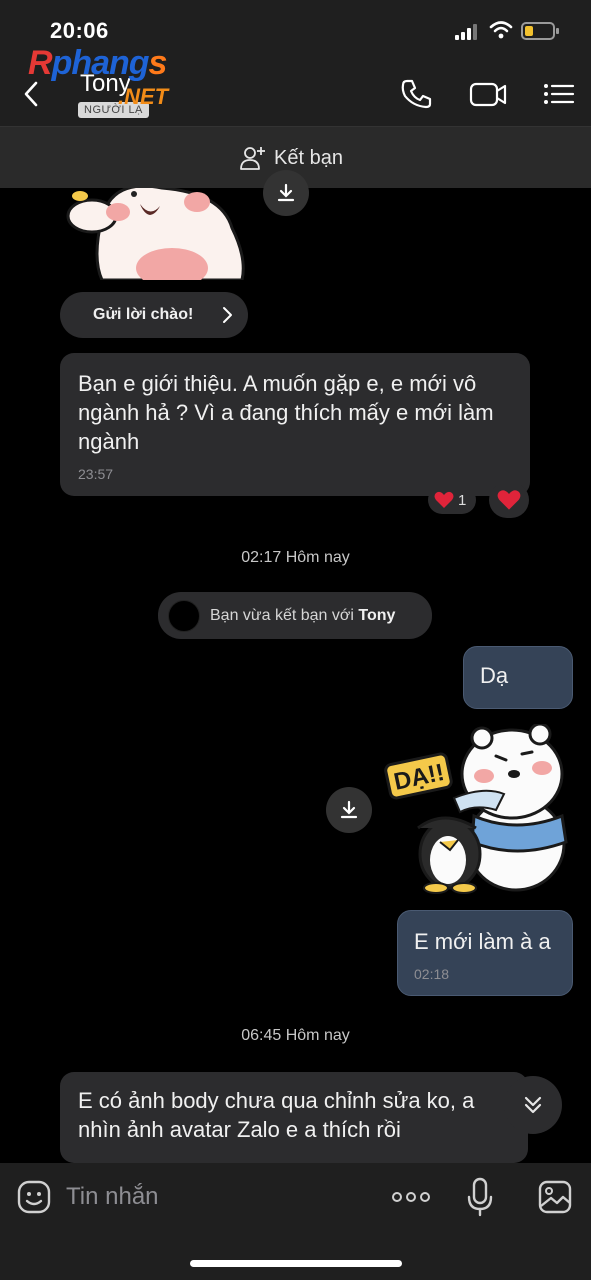  Describe the element at coordinates (184, 615) in the screenshot. I see `avatar` at that location.